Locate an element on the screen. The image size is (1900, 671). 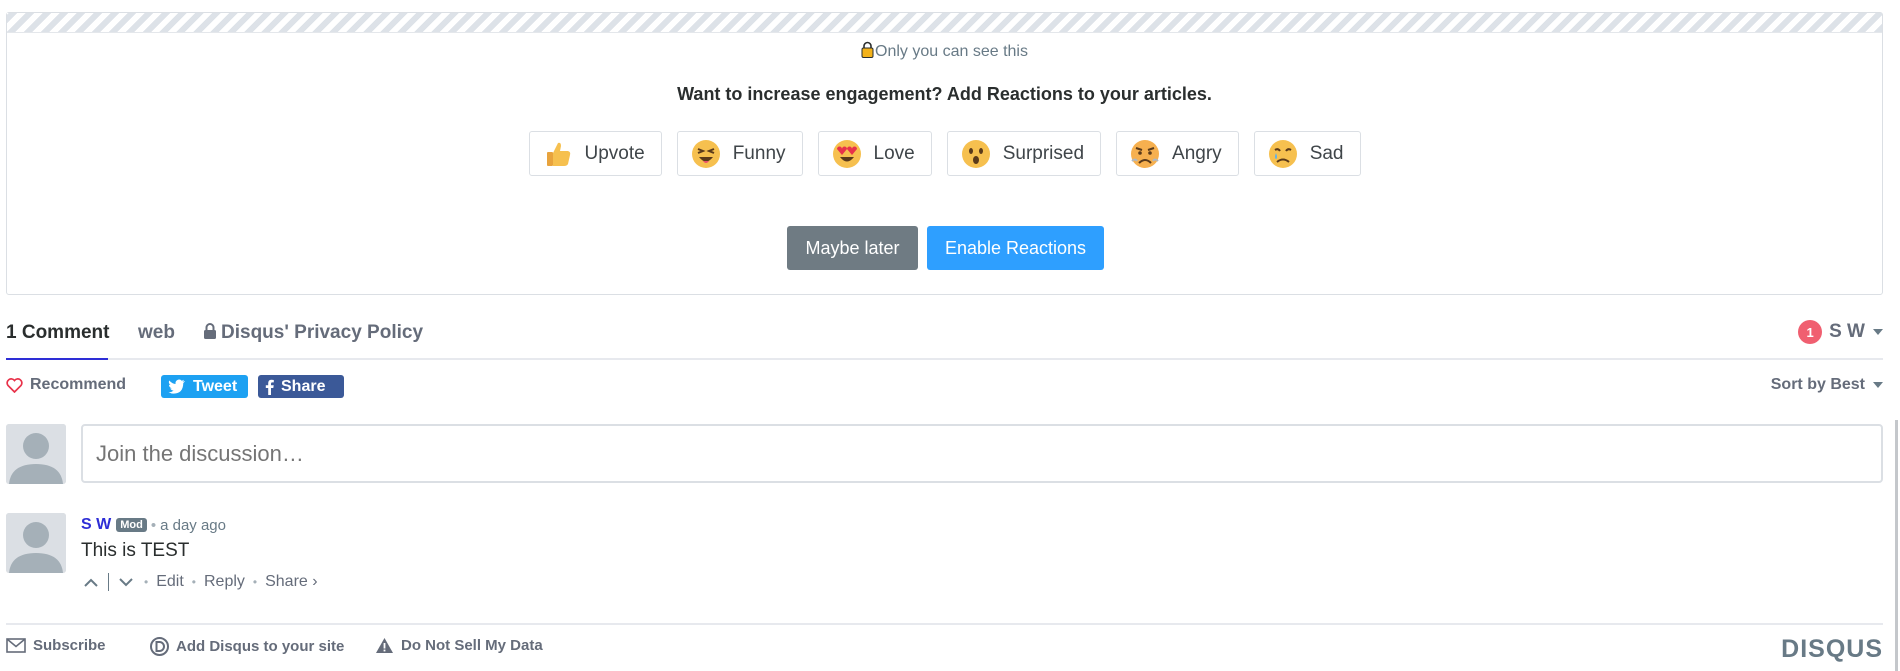
recommend-button: Recommend is located at coordinates (66, 385).